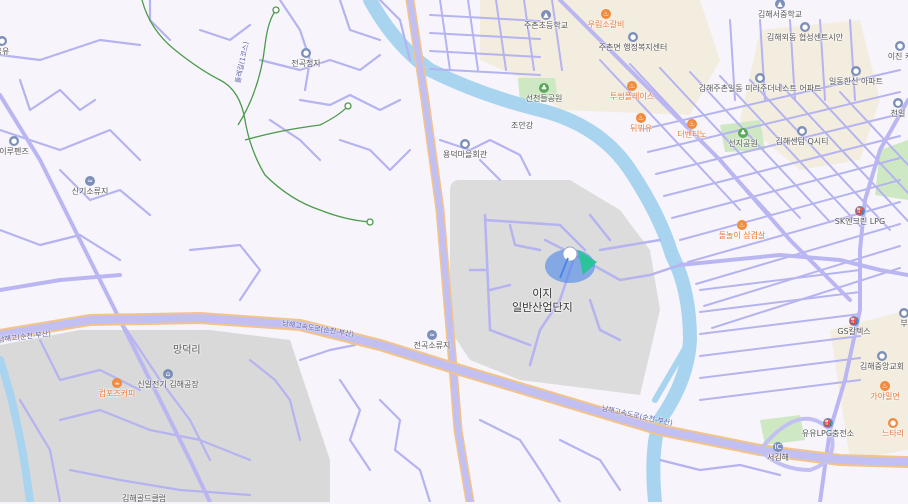 This screenshot has width=908, height=504. I want to click on poi-compose: ☕ 컴포즈커피, so click(117, 388).